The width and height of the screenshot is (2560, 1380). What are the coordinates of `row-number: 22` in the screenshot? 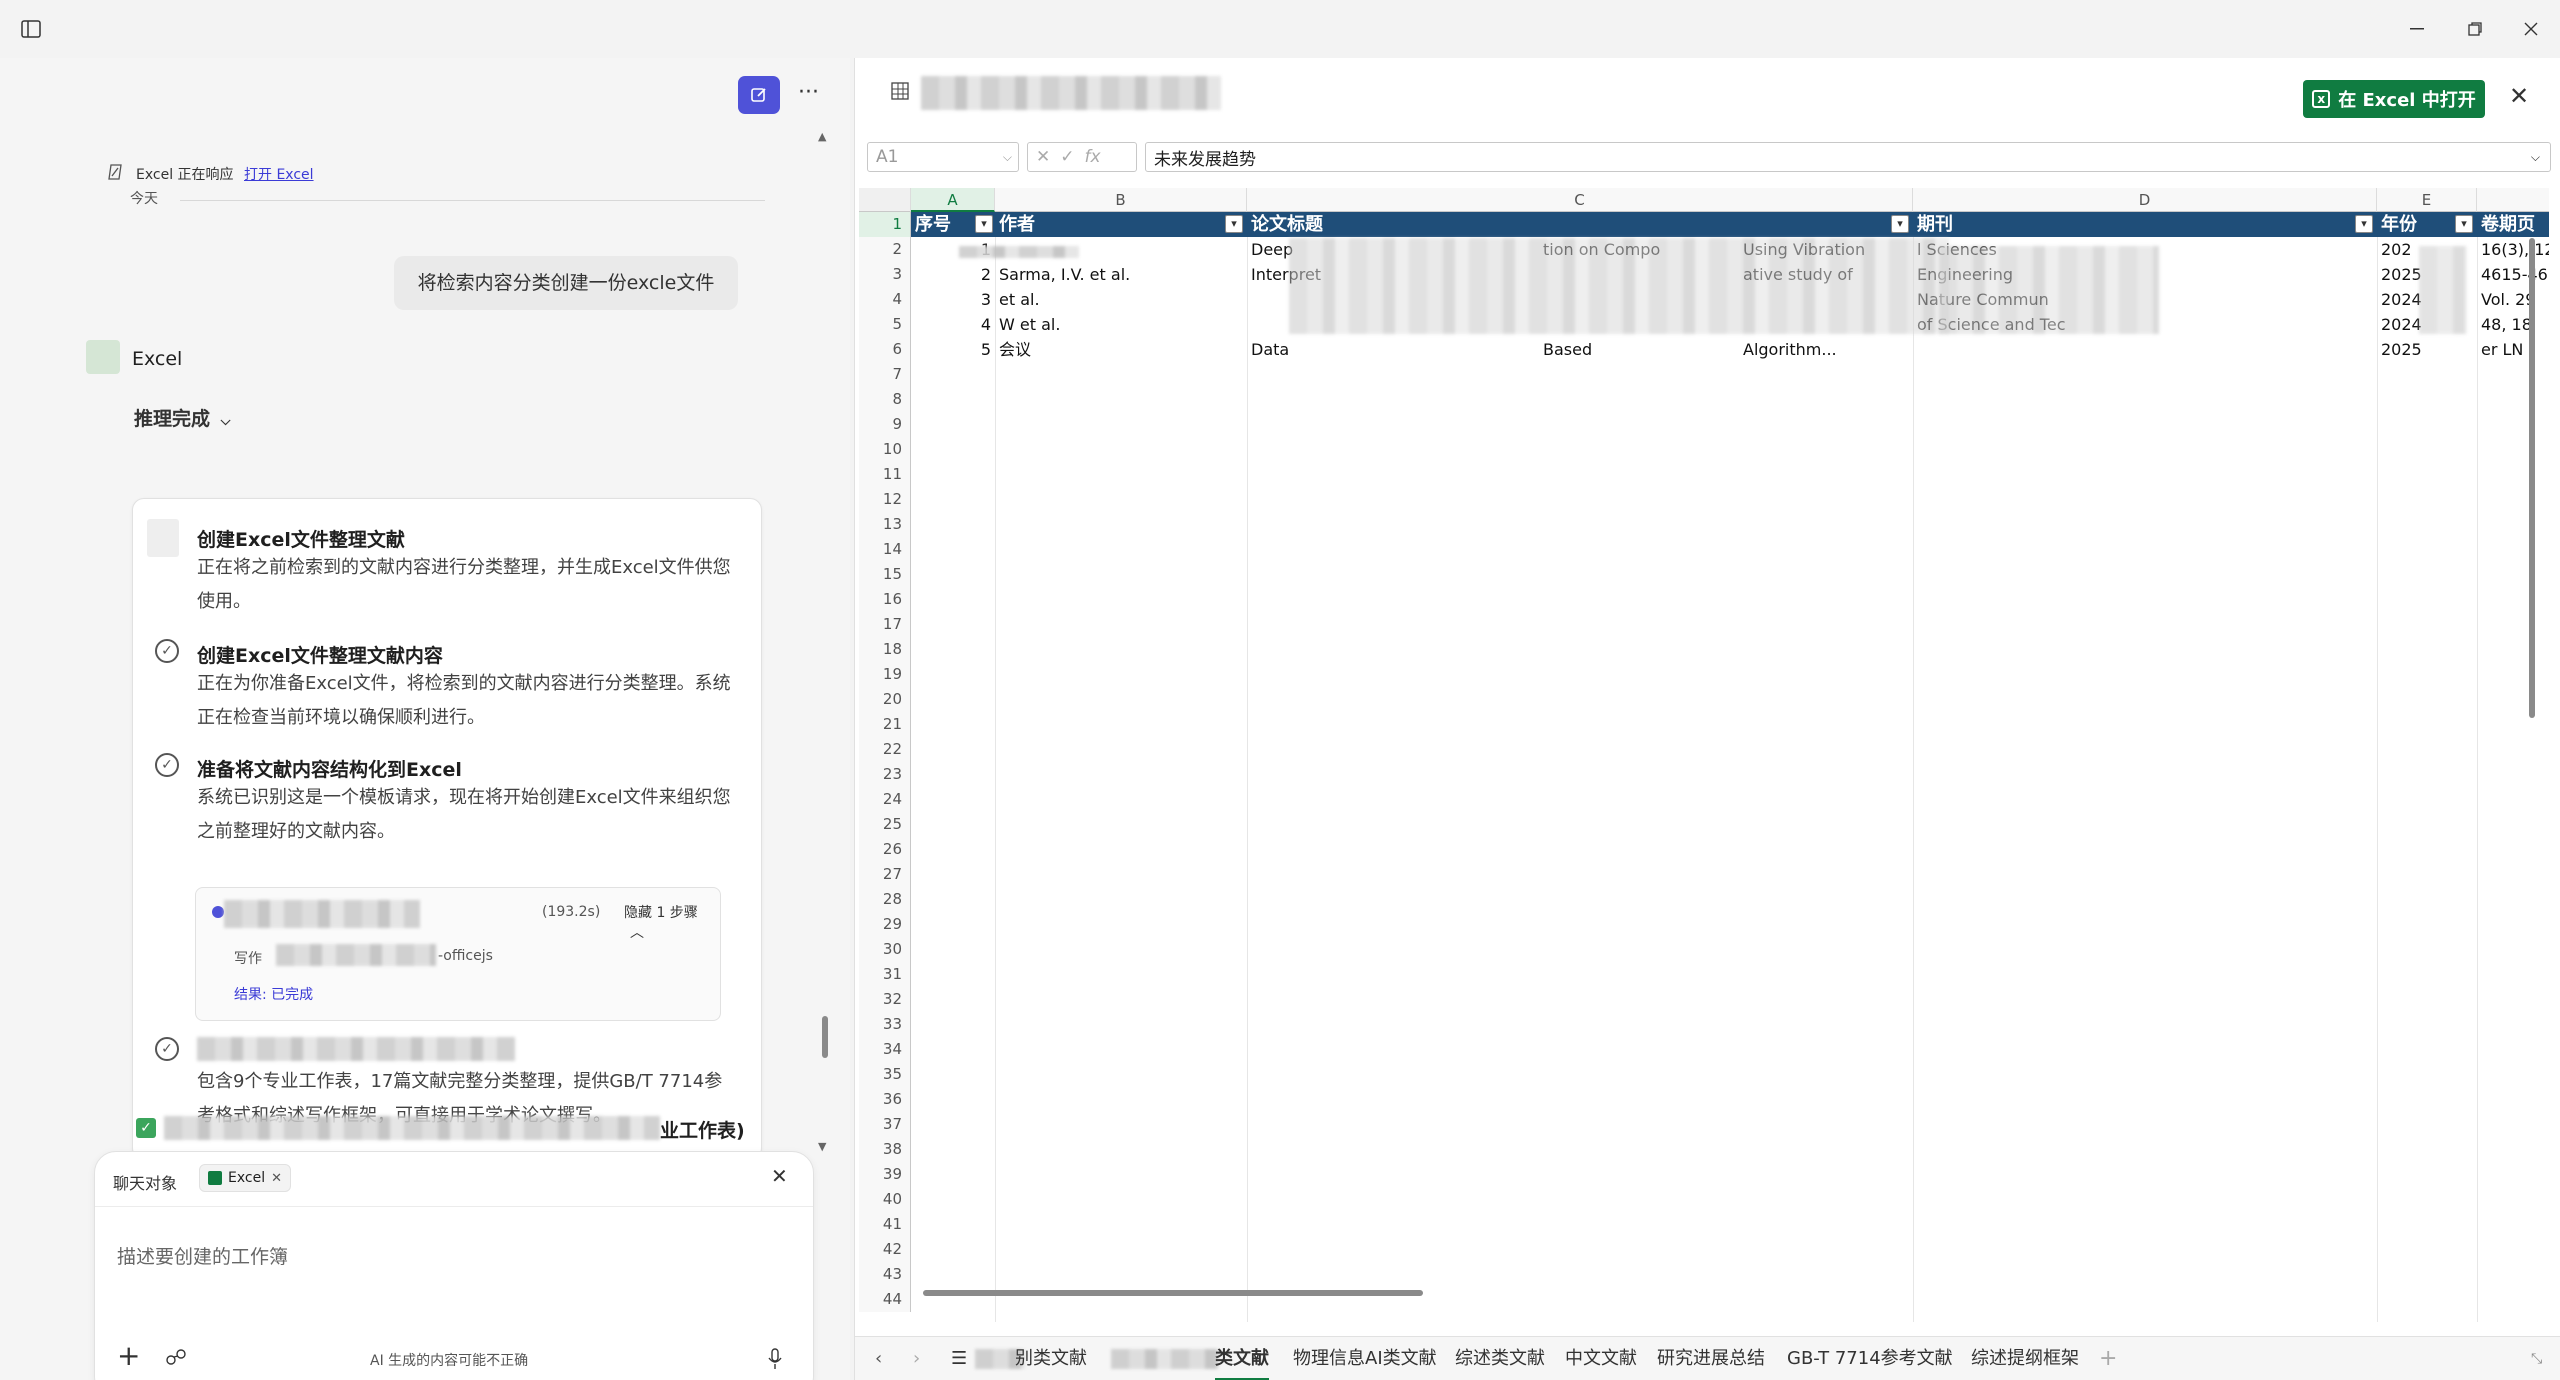 It's located at (885, 749).